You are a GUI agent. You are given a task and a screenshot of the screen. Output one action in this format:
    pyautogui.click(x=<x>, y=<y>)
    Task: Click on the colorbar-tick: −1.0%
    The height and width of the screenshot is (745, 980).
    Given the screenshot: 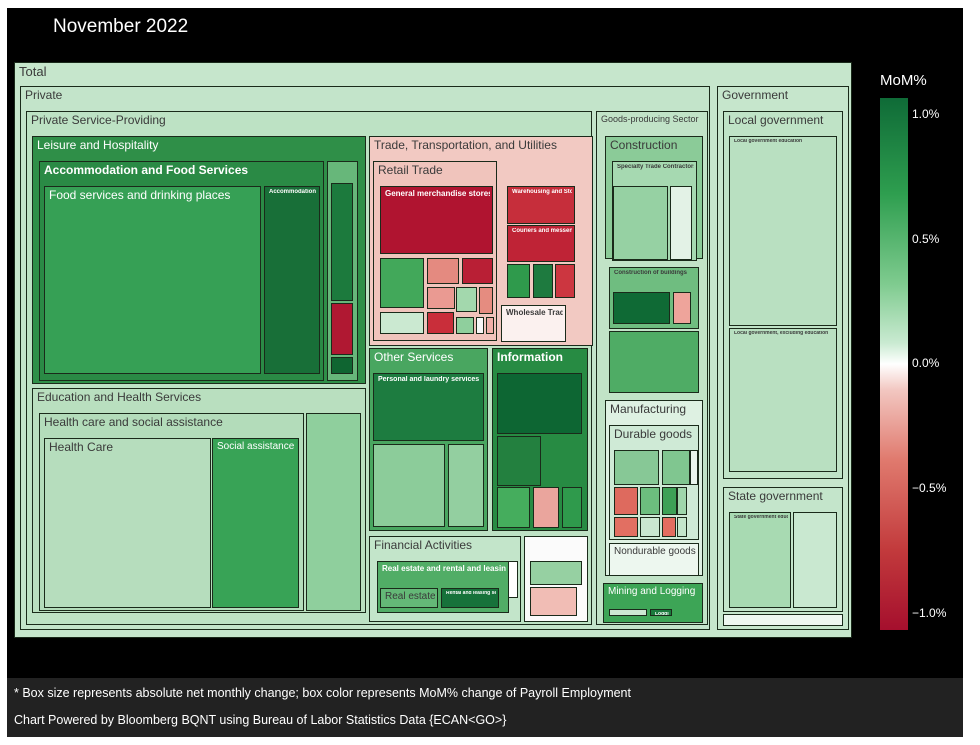 What is the action you would take?
    pyautogui.click(x=929, y=613)
    